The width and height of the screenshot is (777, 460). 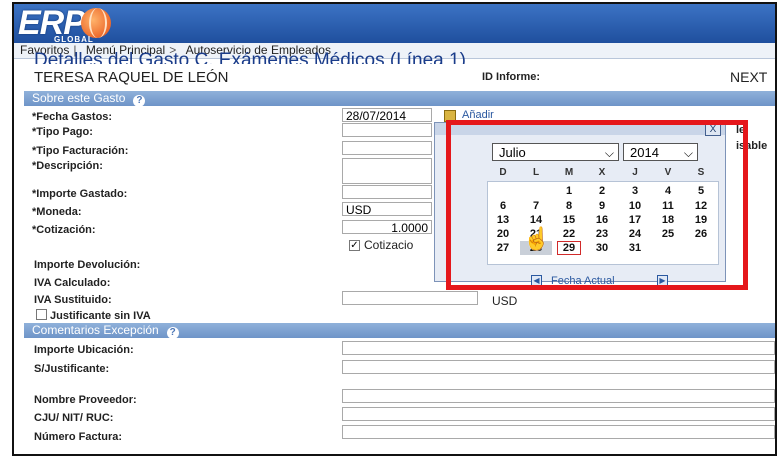 I want to click on month-value: Julio, so click(x=512, y=152).